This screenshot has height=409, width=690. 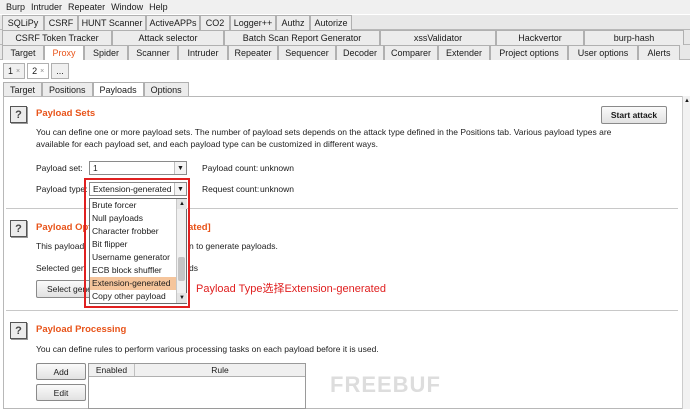 What do you see at coordinates (57, 37) in the screenshot?
I see `tab-csrf-token-tracker: CSRF Token Tracker` at bounding box center [57, 37].